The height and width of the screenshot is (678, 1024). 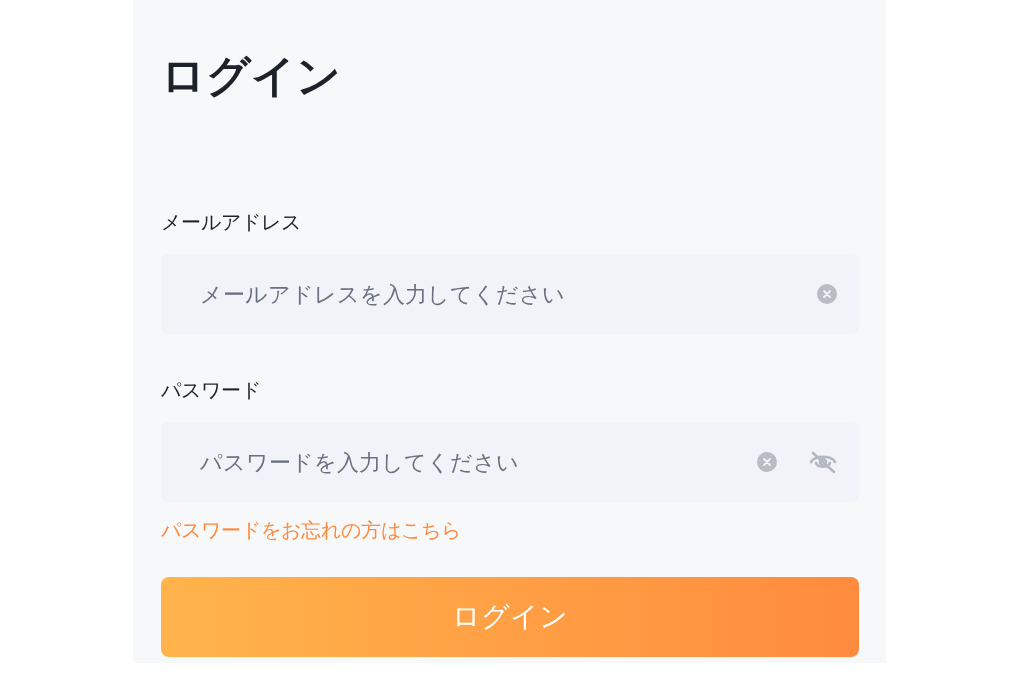 What do you see at coordinates (211, 390) in the screenshot?
I see `field-label: パスワード` at bounding box center [211, 390].